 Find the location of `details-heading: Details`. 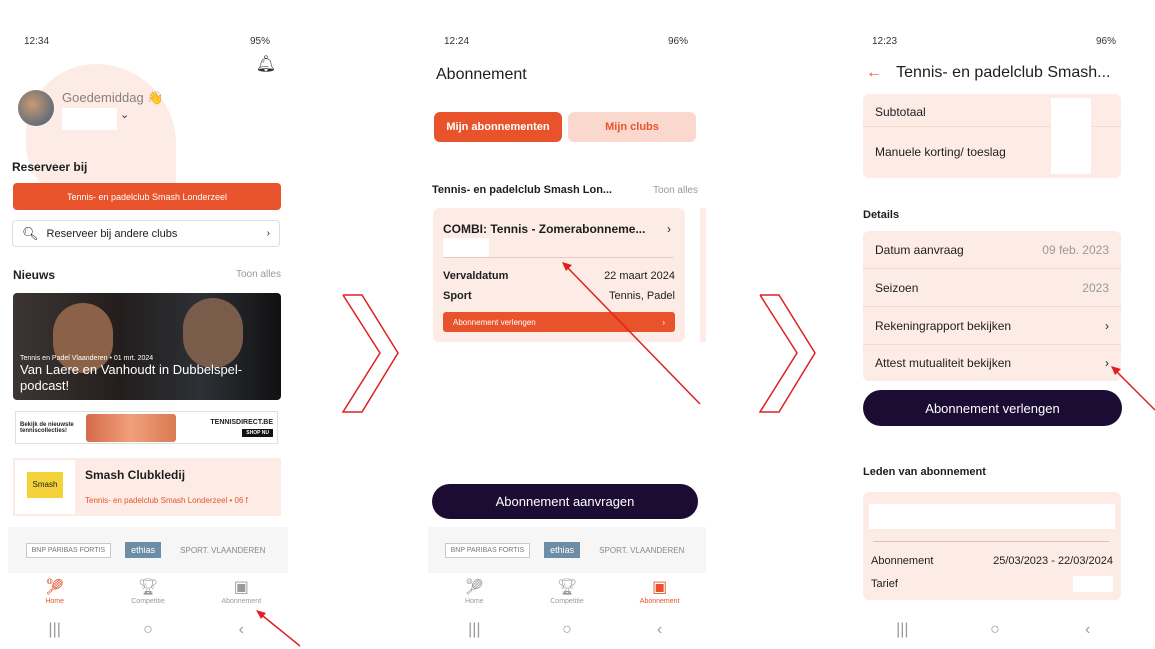

details-heading: Details is located at coordinates (881, 215).